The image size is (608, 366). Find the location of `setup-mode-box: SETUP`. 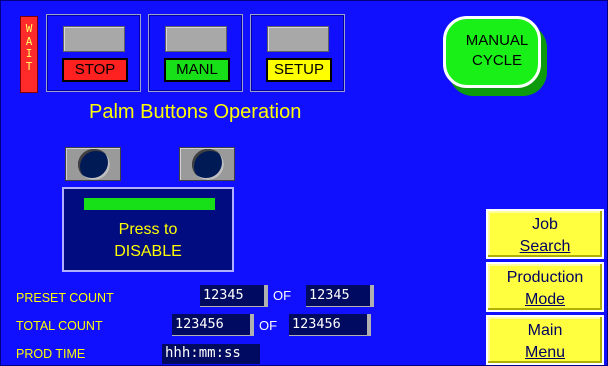

setup-mode-box: SETUP is located at coordinates (297, 53).